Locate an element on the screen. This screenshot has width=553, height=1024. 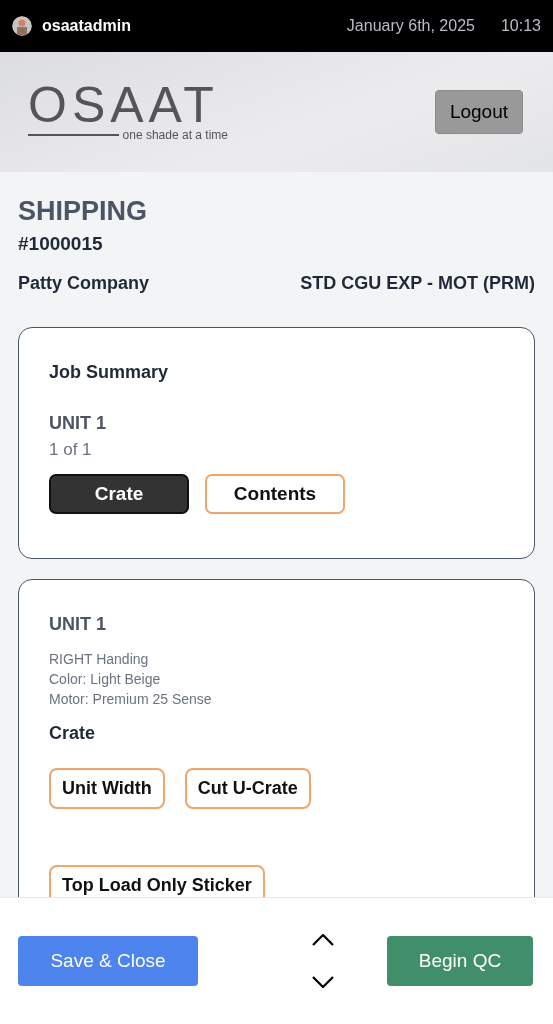
toggle-button: Crate is located at coordinates (119, 494).